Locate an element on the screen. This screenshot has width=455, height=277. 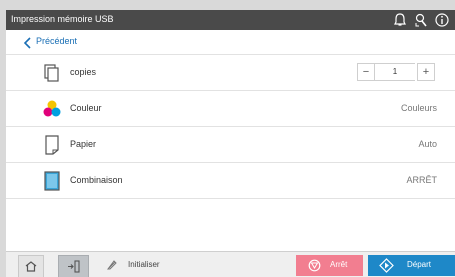
back-bar: Précédent is located at coordinates (230, 42).